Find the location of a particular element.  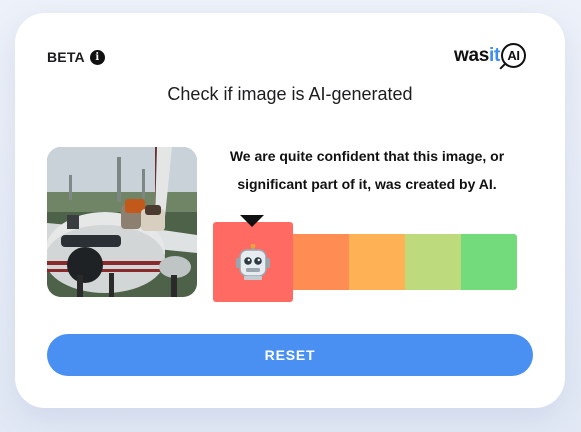

logo-ai-magnifier-icon: AI is located at coordinates (514, 55).